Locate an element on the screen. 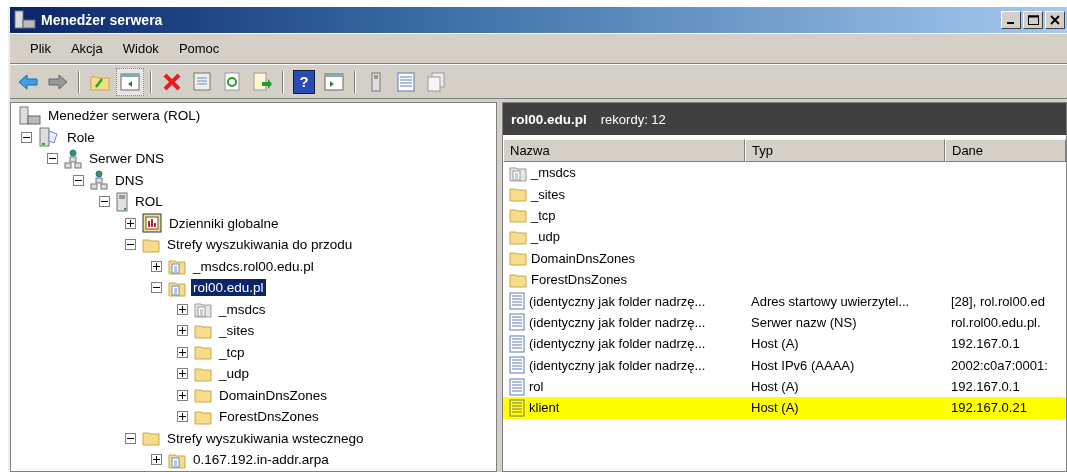 This screenshot has height=472, width=1067. close-icon-button is located at coordinates (1055, 20).